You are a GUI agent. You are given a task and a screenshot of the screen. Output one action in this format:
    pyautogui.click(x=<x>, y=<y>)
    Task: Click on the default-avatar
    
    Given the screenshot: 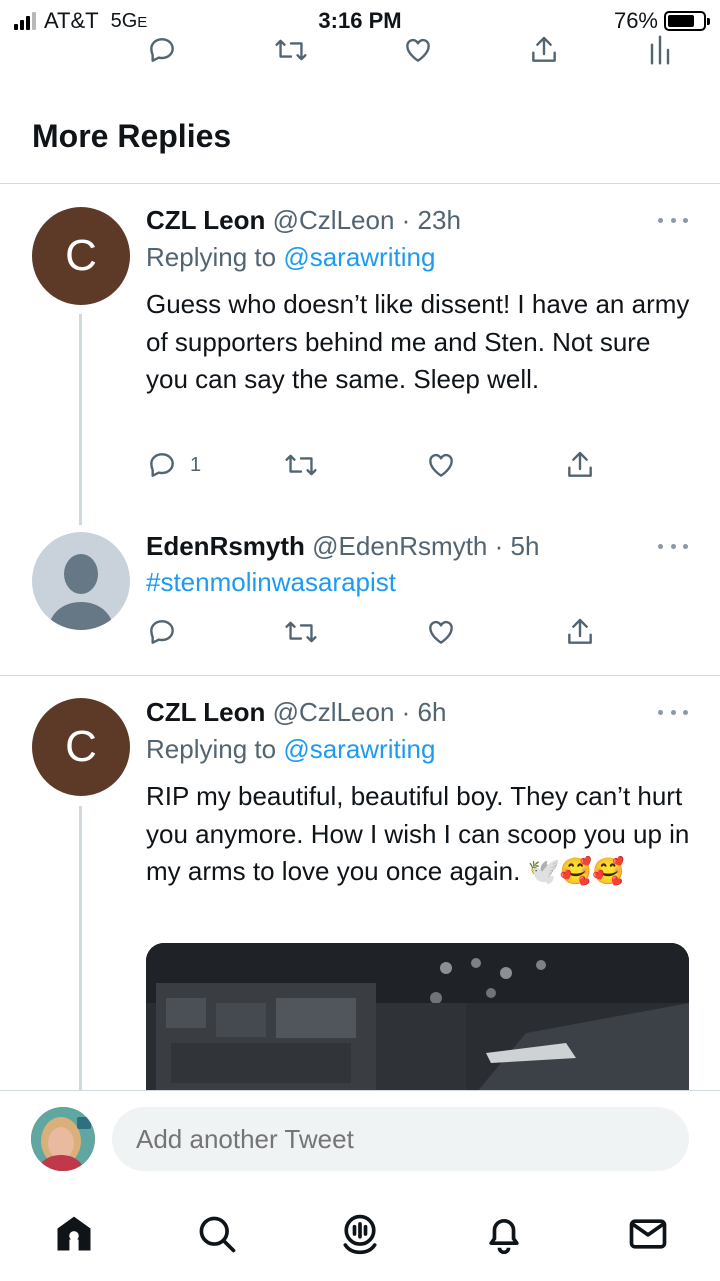 What is the action you would take?
    pyautogui.click(x=81, y=581)
    